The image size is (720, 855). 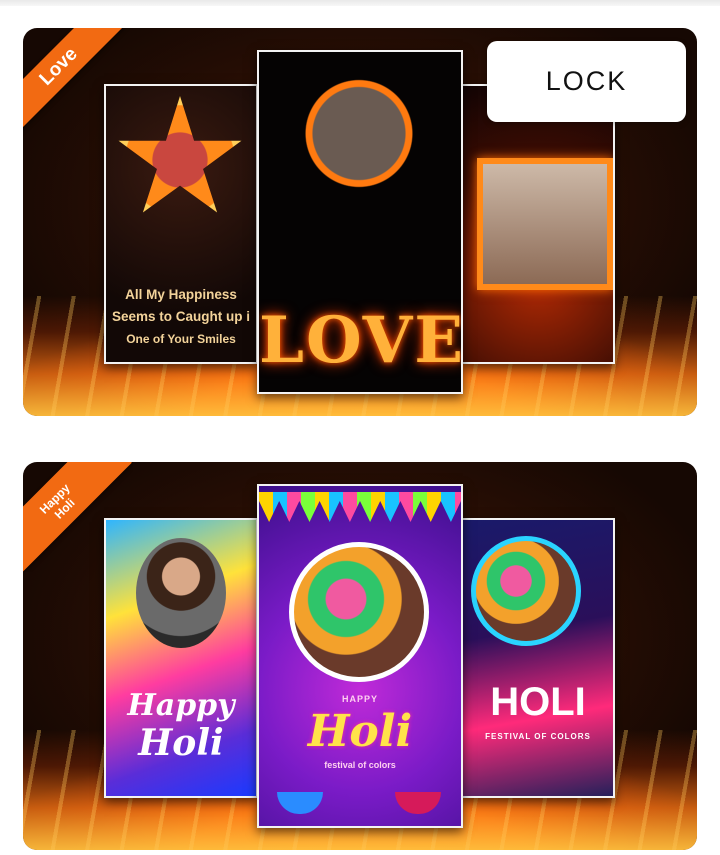 What do you see at coordinates (180, 316) in the screenshot?
I see `caption-line-2: Seems to Caught up i` at bounding box center [180, 316].